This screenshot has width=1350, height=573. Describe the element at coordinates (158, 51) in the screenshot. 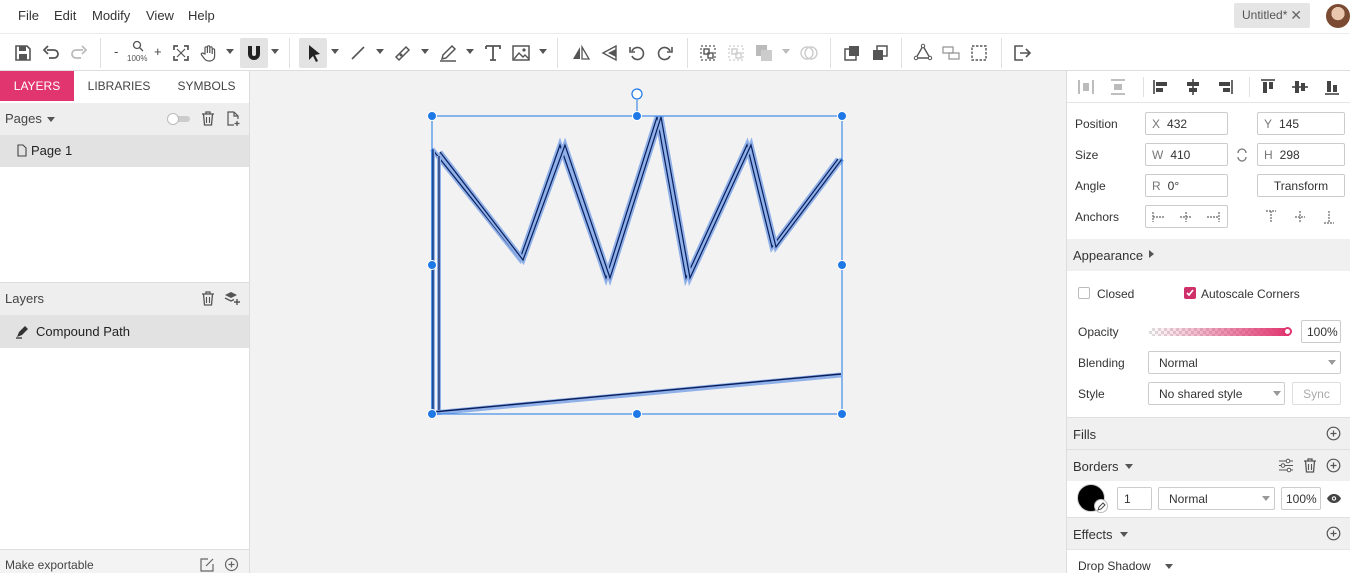

I see `zoom-in-button: +` at that location.